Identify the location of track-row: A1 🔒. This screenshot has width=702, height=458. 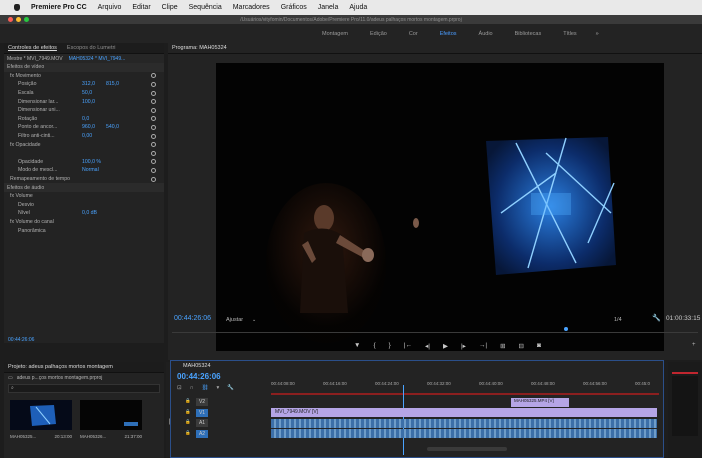
(418, 423).